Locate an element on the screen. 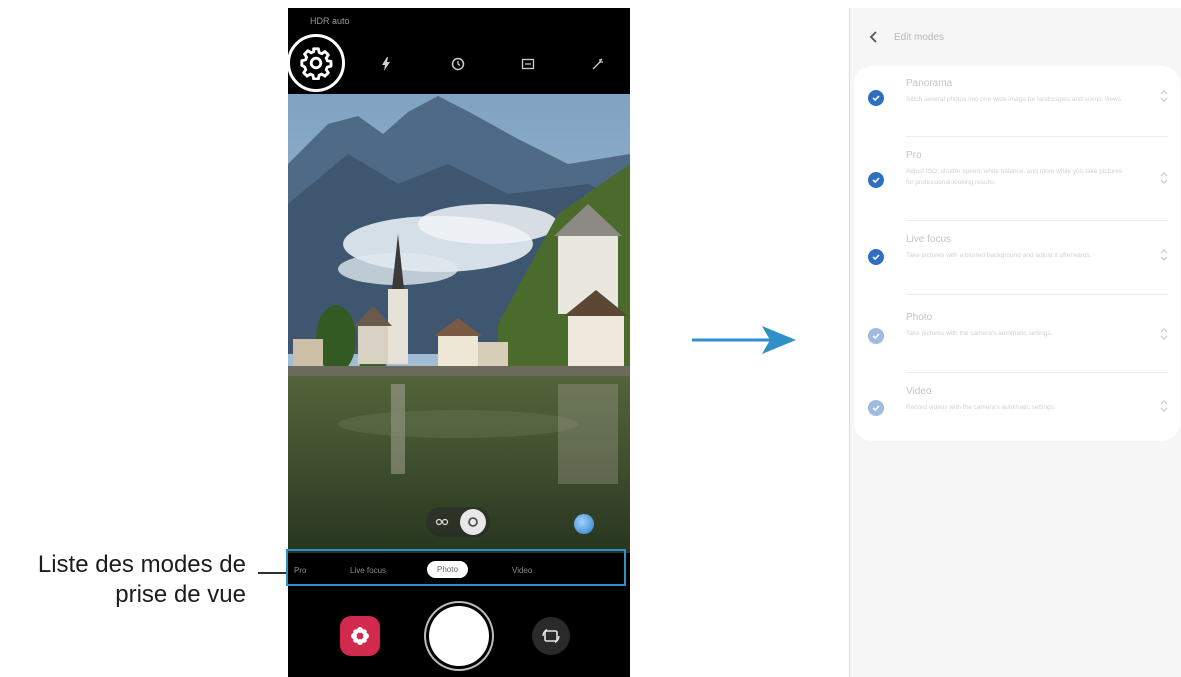  shutter-button is located at coordinates (459, 636).